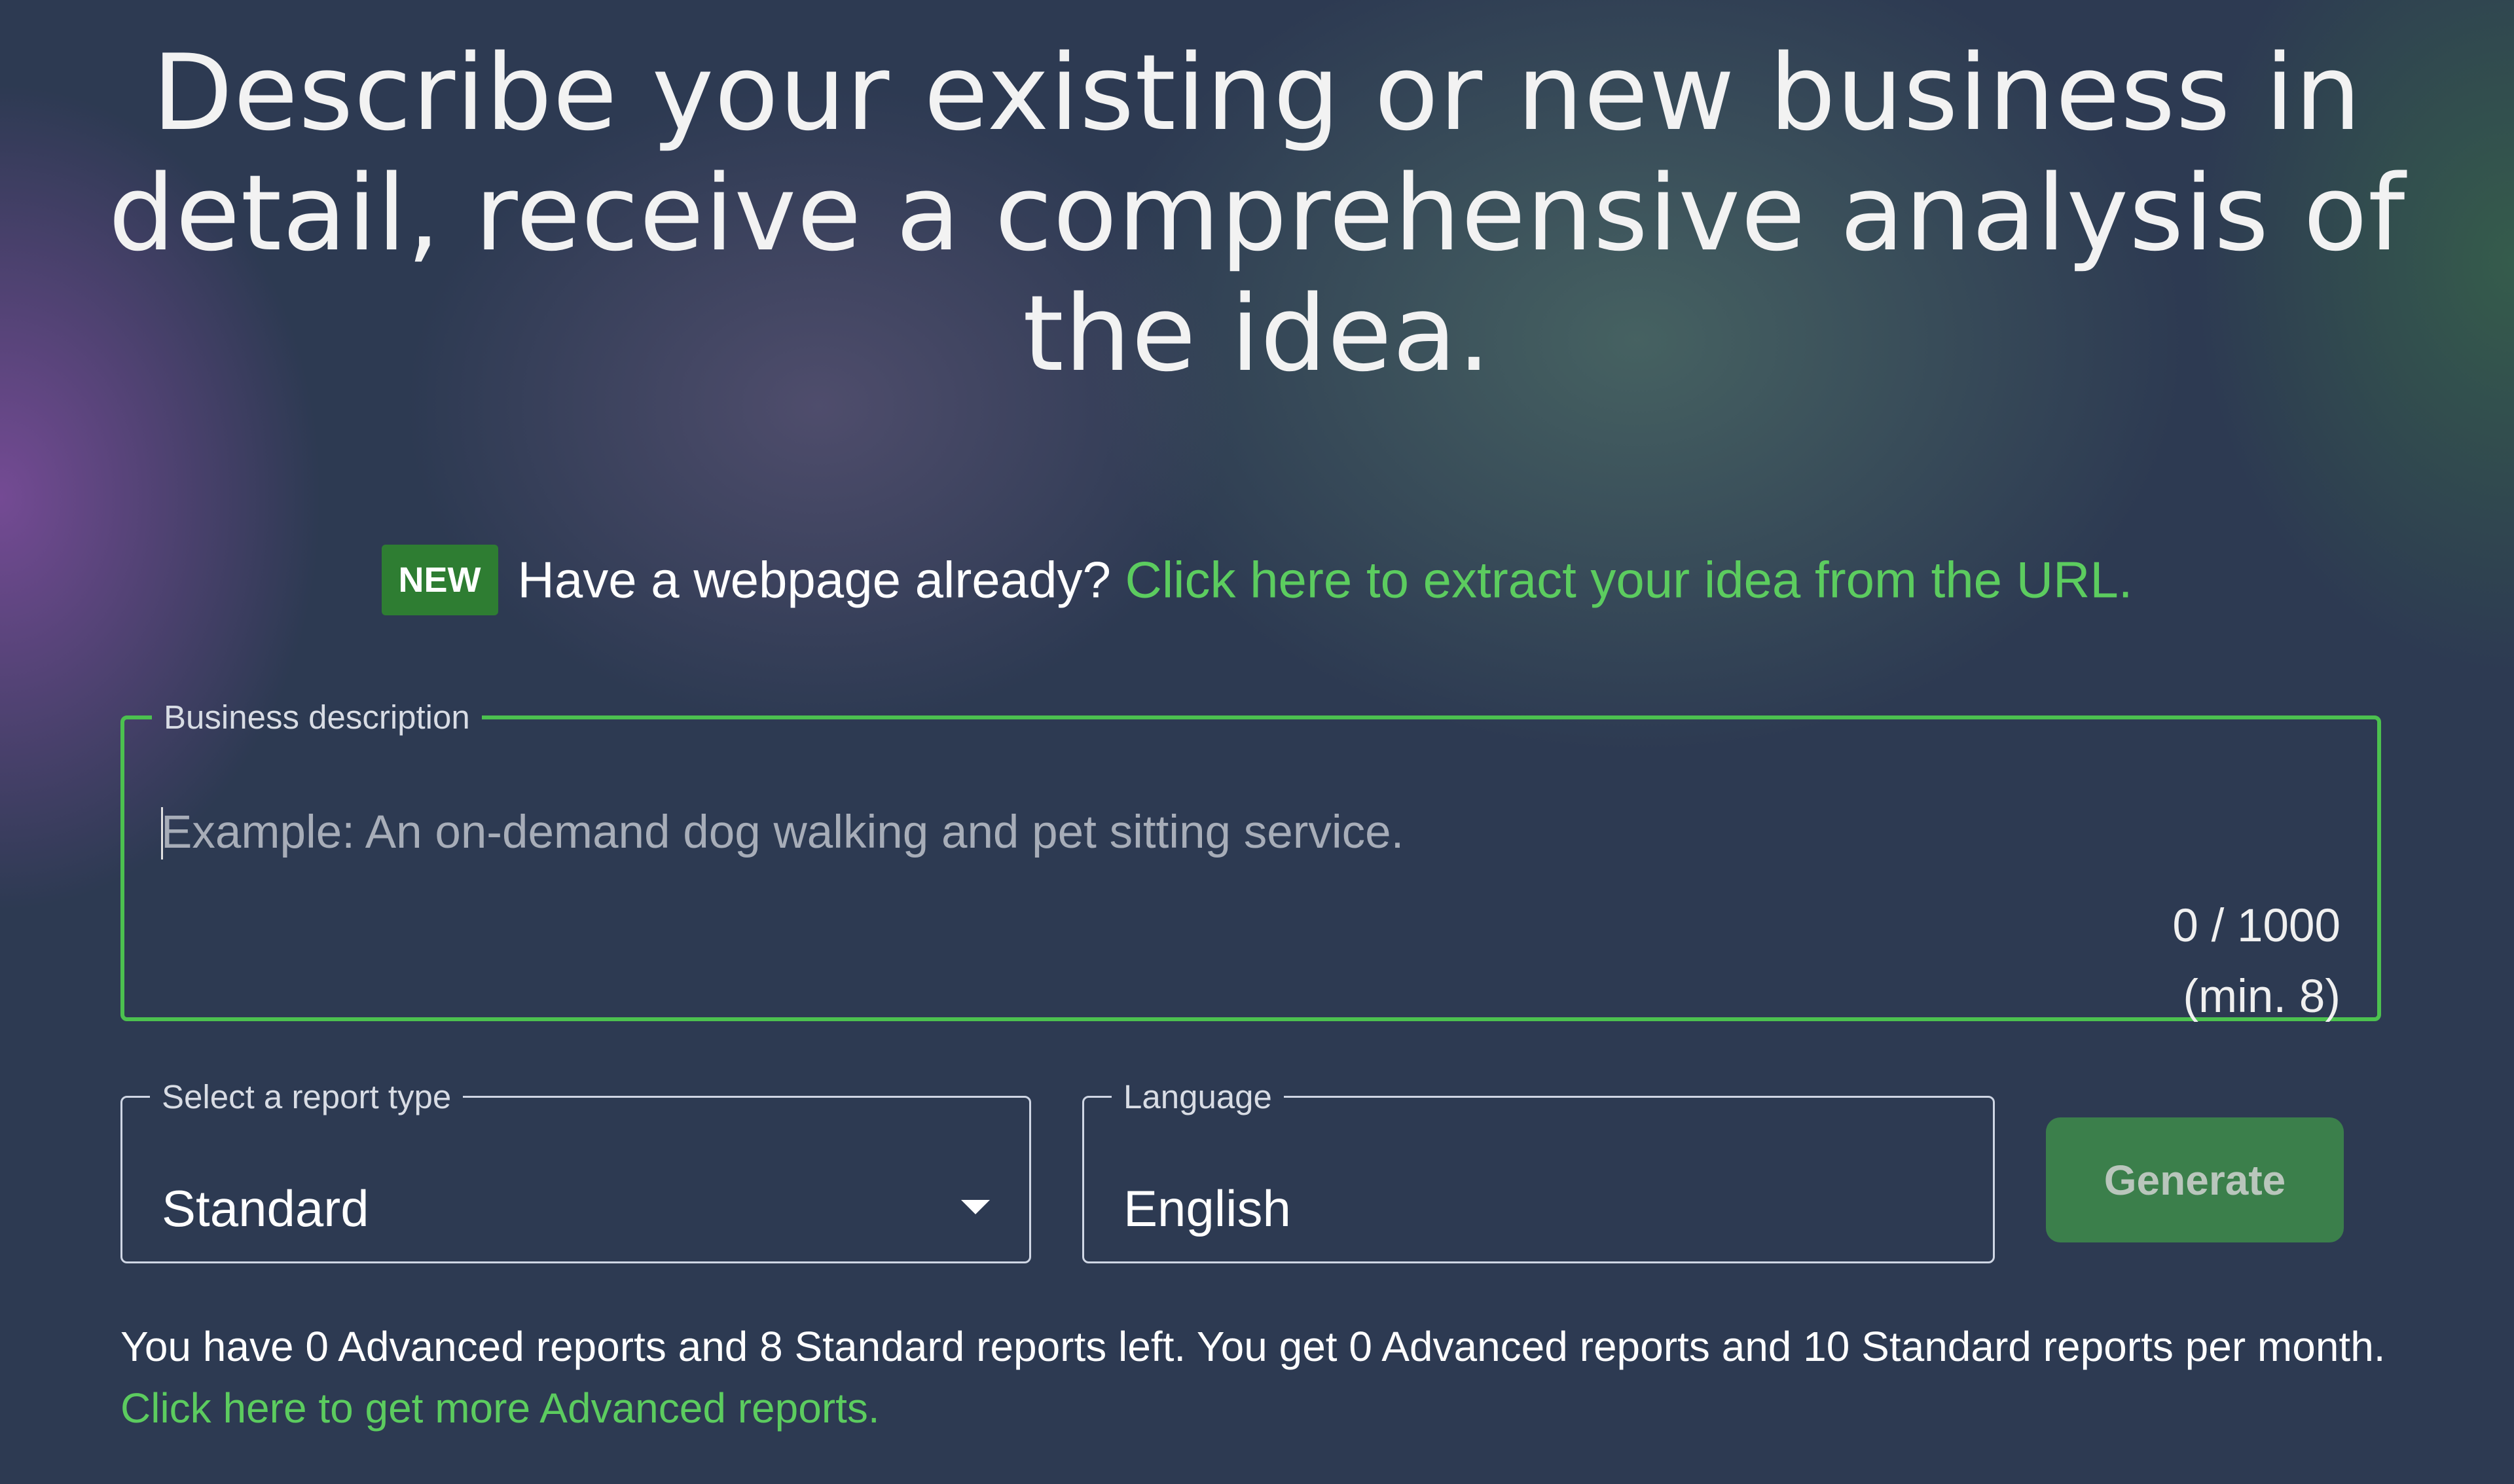  Describe the element at coordinates (439, 580) in the screenshot. I see `new-badge: NEW` at that location.